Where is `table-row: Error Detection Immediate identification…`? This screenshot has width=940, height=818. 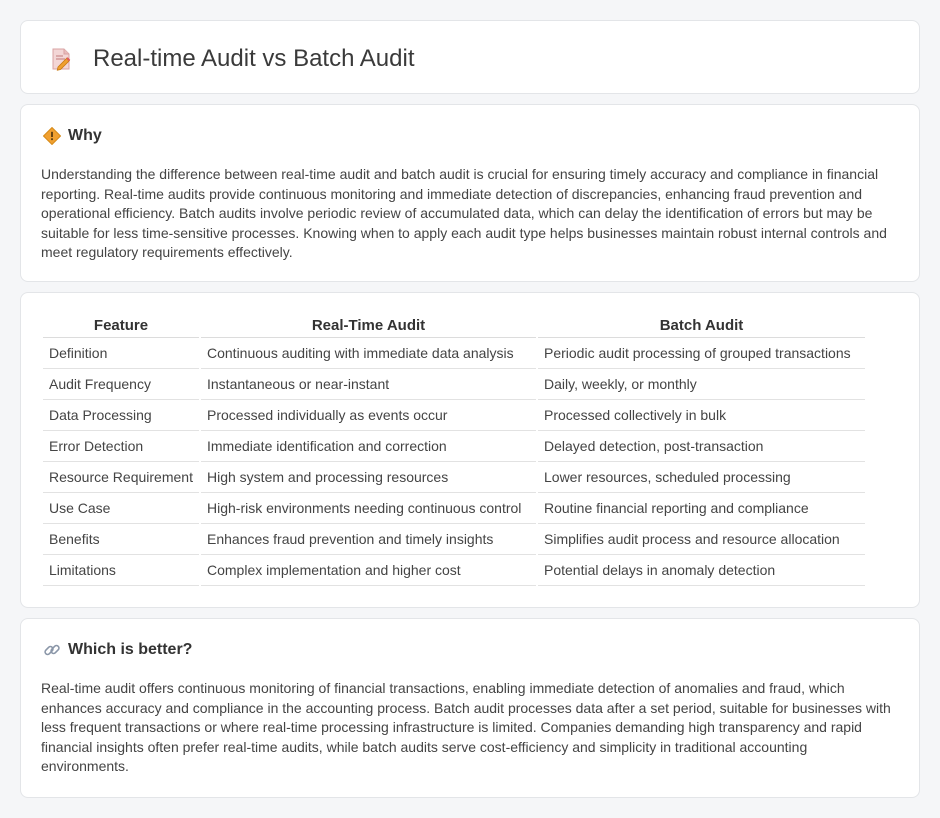 table-row: Error Detection Immediate identification… is located at coordinates (454, 446).